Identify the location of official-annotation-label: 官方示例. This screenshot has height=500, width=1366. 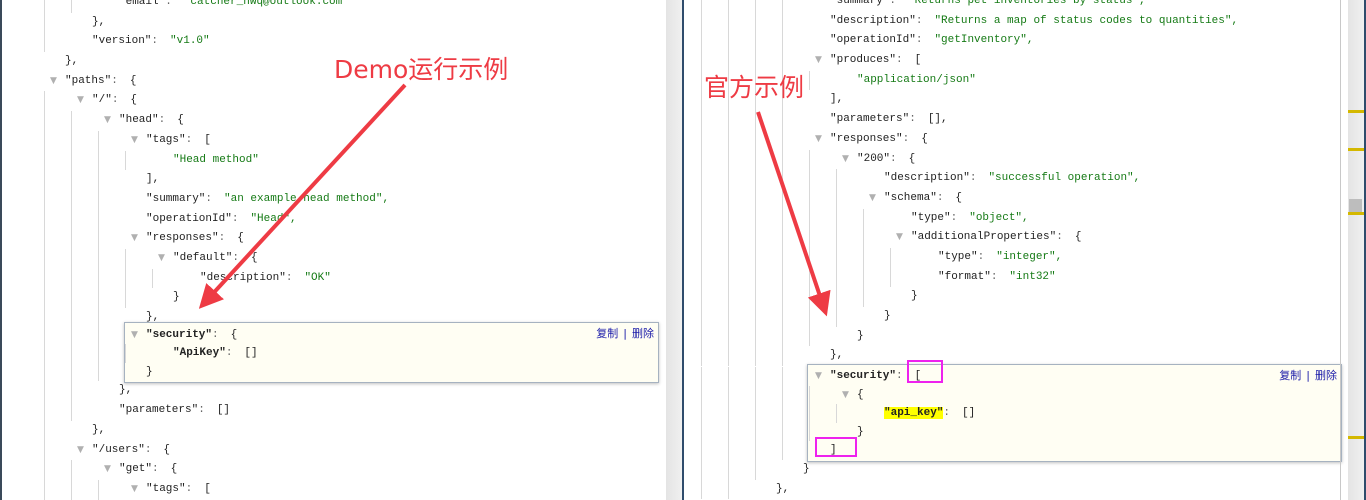
(754, 87).